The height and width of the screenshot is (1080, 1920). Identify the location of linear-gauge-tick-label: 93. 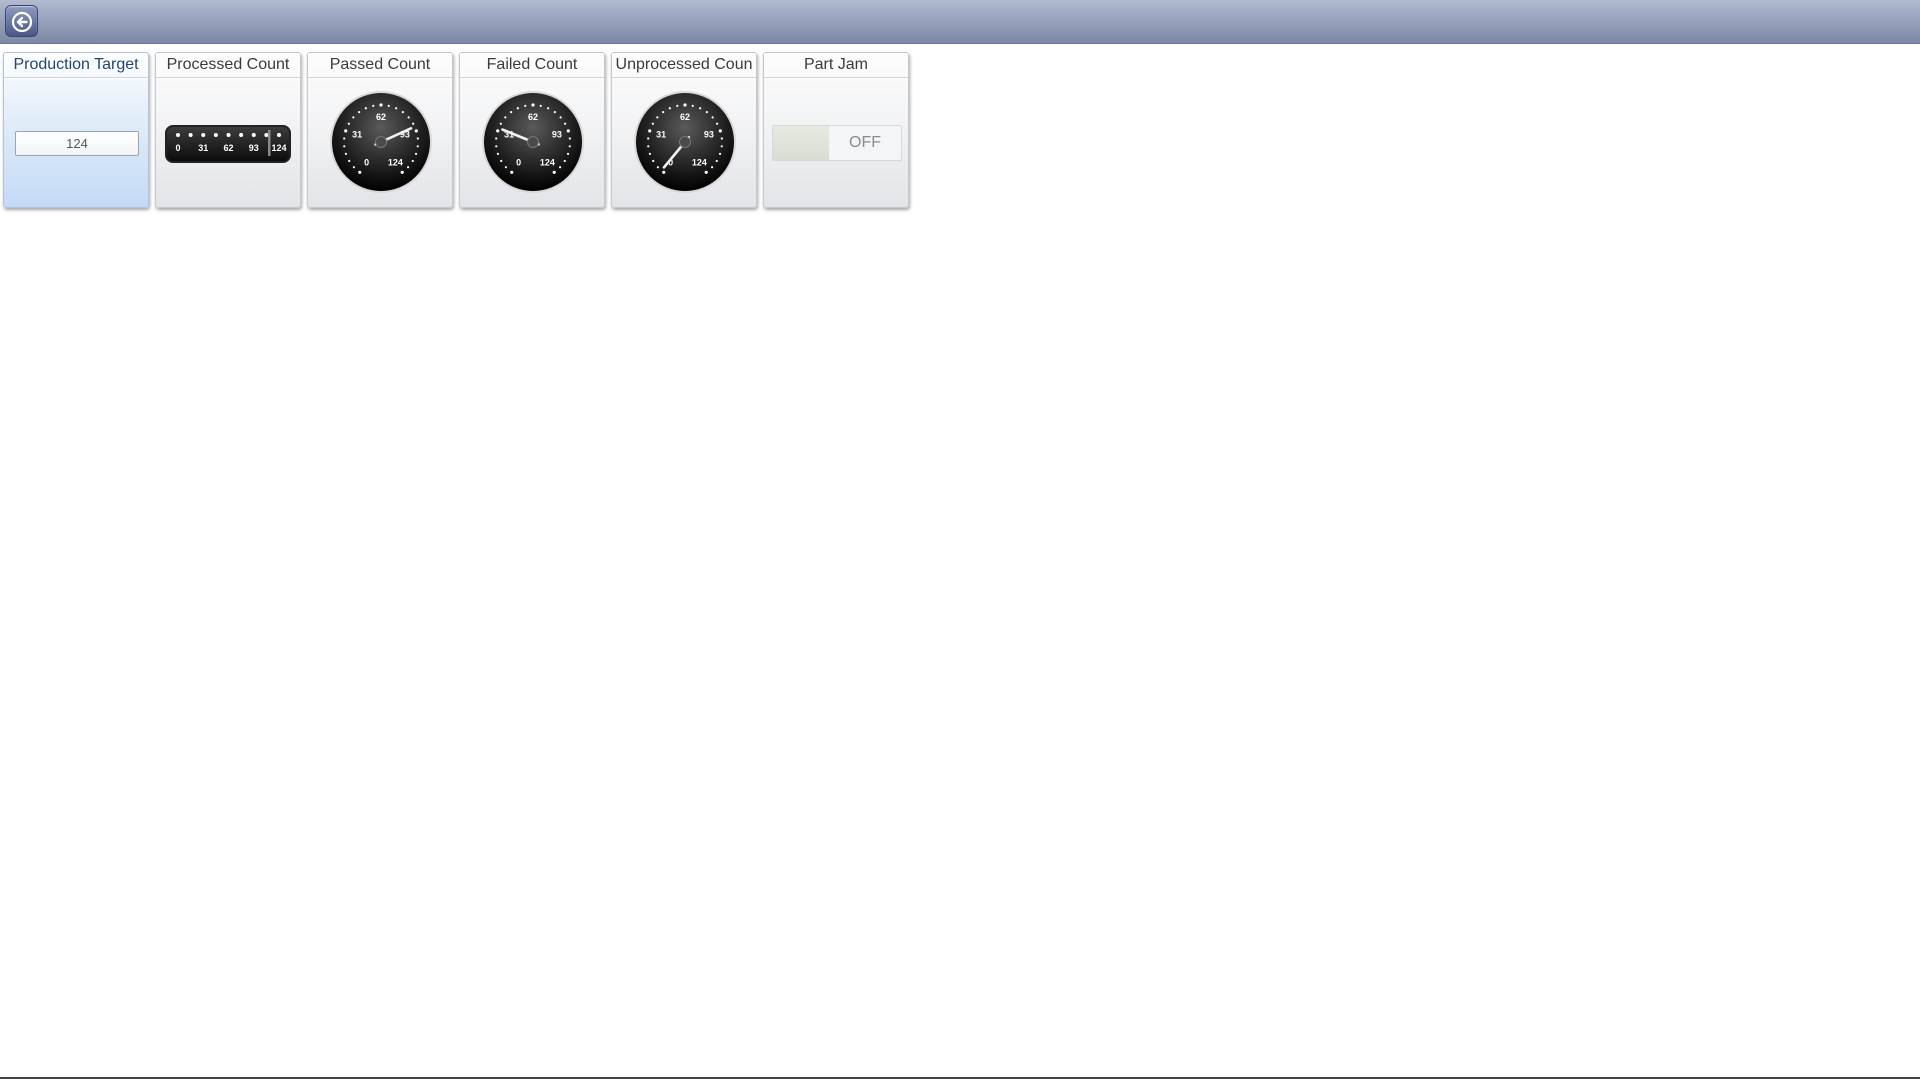
(254, 148).